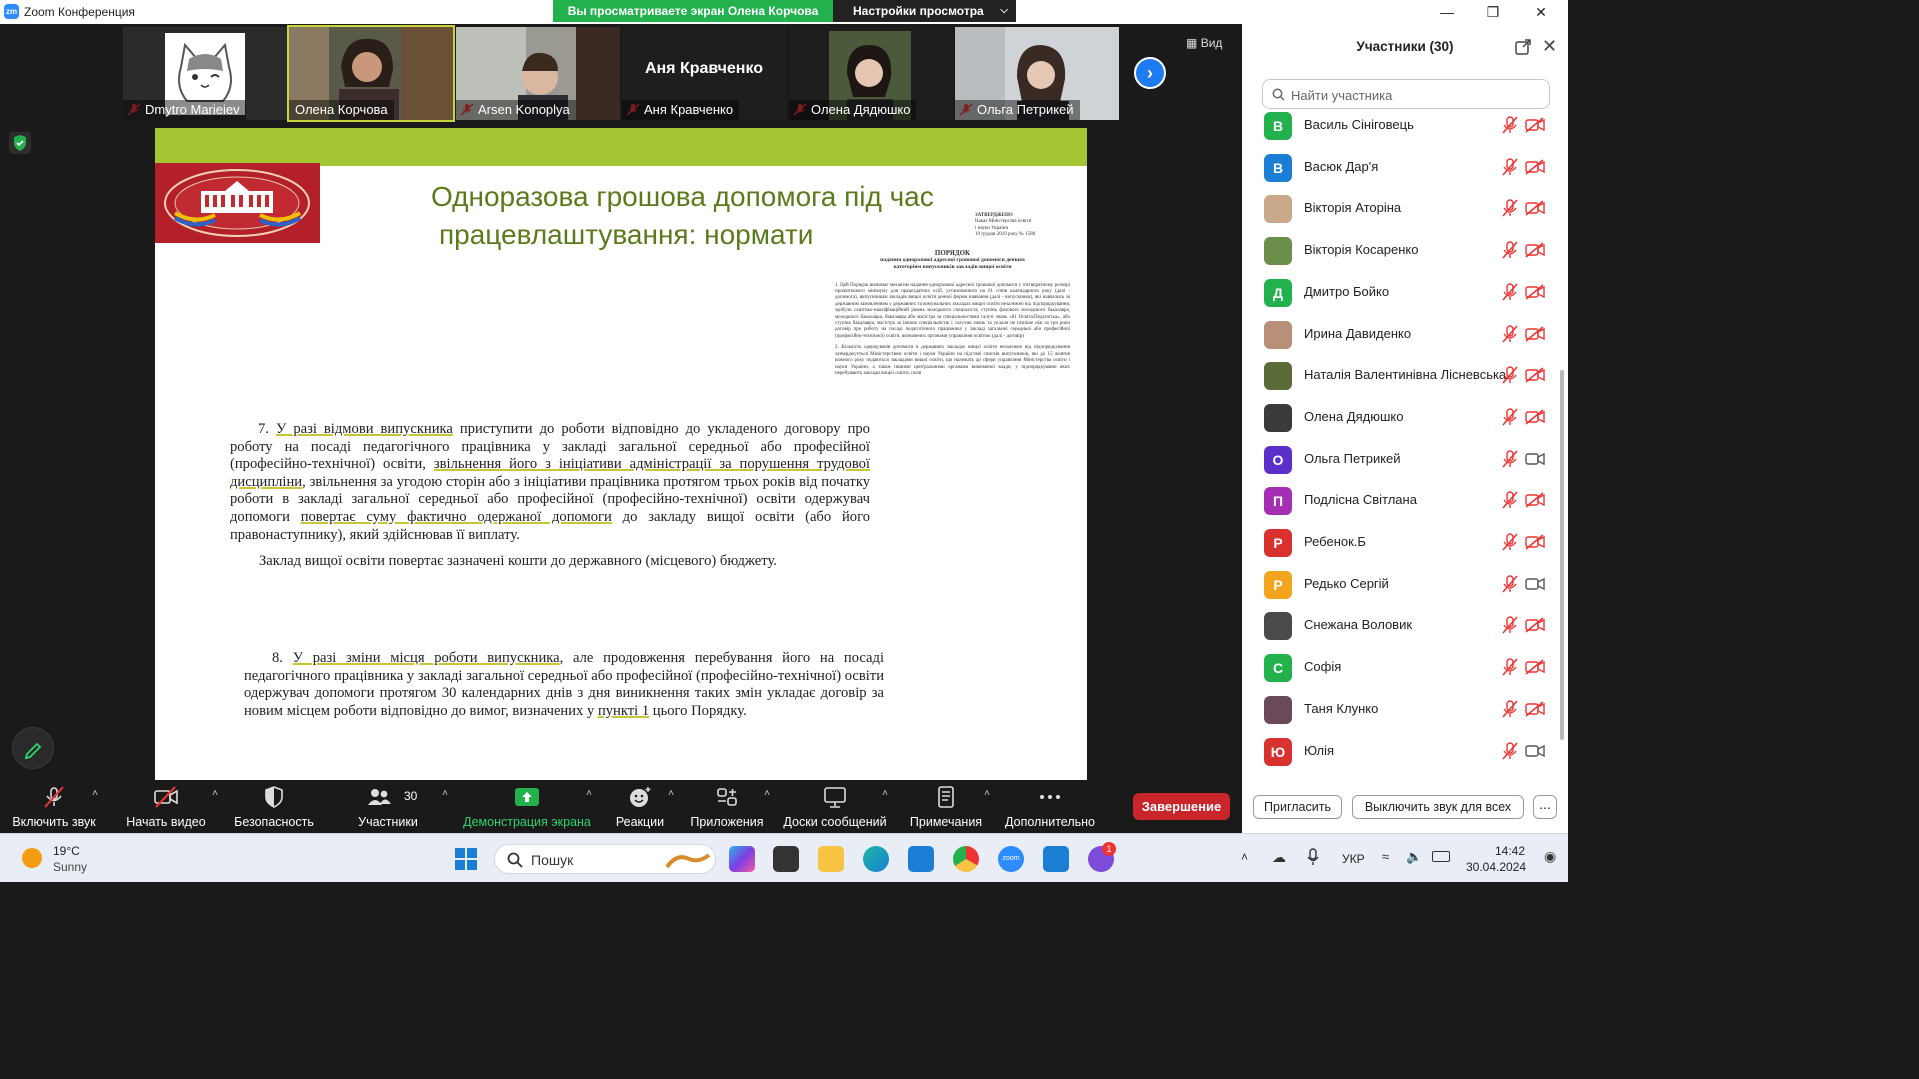  What do you see at coordinates (1406, 459) in the screenshot?
I see `participant-row: О Ольга Петрикей` at bounding box center [1406, 459].